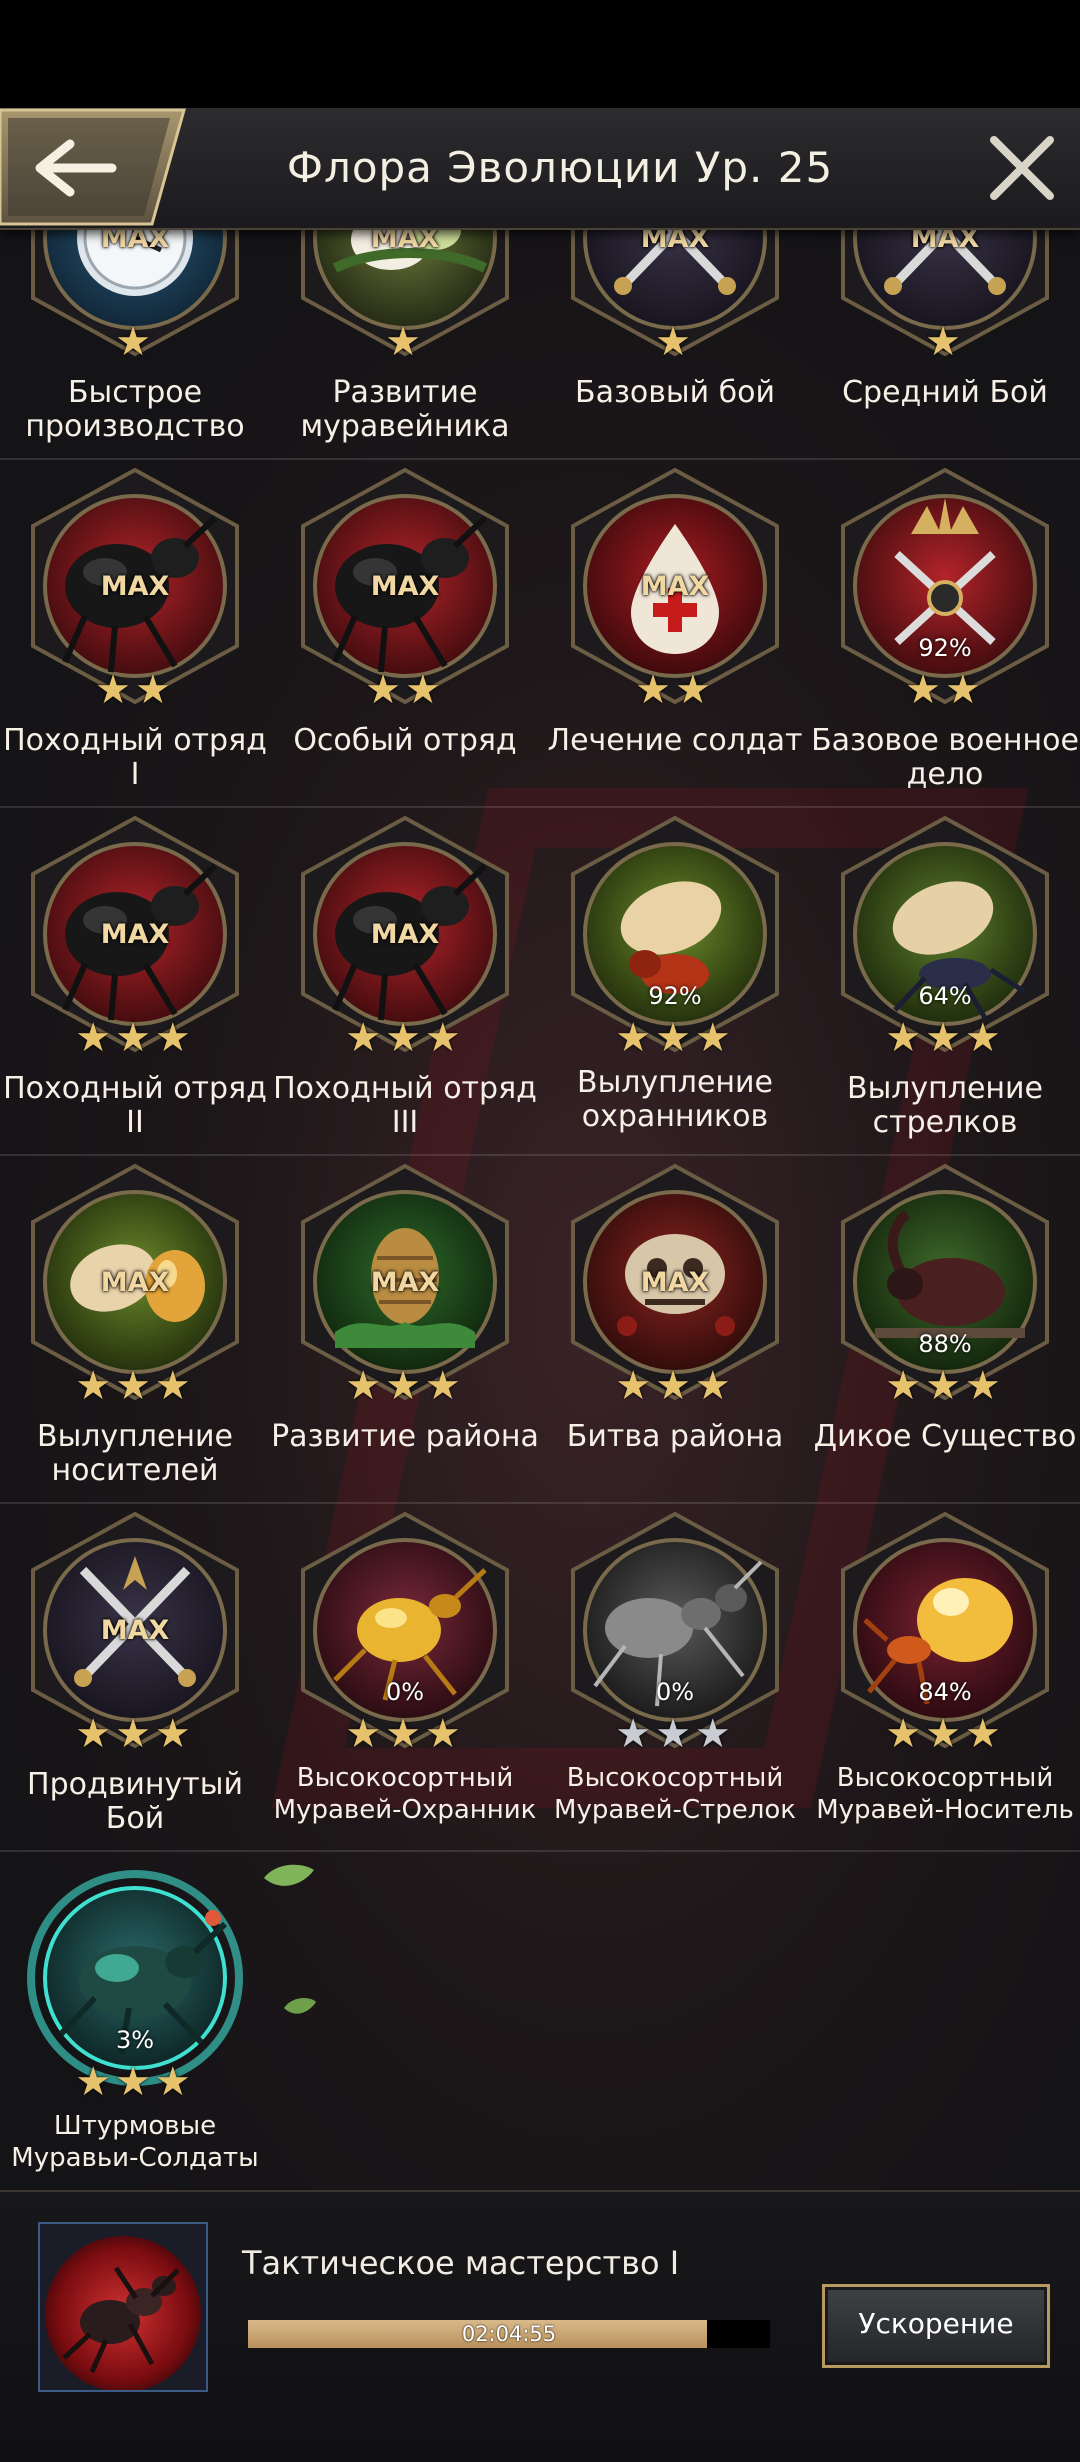 Image resolution: width=1080 pixels, height=2462 pixels. I want to click on skill-label: Битва района, so click(675, 1436).